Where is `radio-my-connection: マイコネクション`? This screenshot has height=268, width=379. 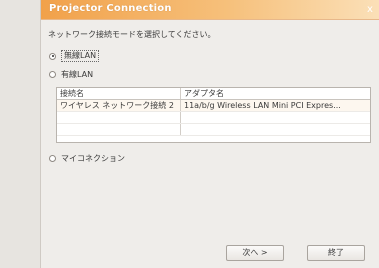 radio-my-connection: マイコネクション is located at coordinates (87, 158).